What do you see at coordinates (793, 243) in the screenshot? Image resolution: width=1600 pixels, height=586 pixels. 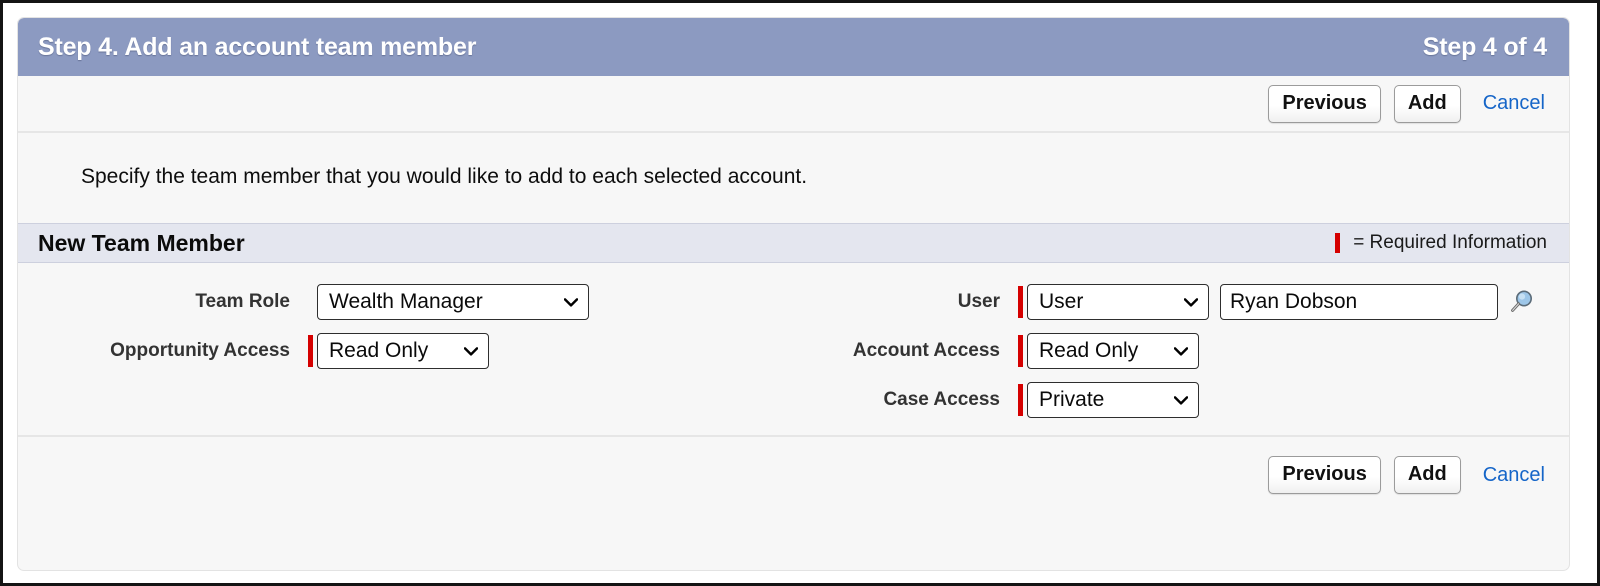 I see `section-header: New Team Member = Required Information` at bounding box center [793, 243].